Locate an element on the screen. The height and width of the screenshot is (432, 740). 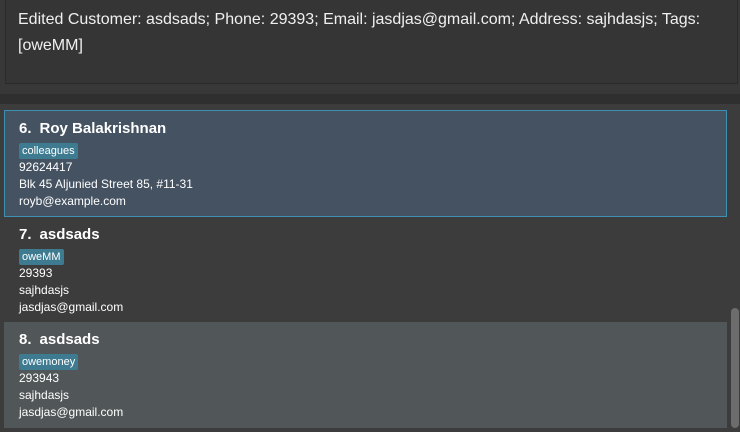
customer-tag: owemoney is located at coordinates (49, 362).